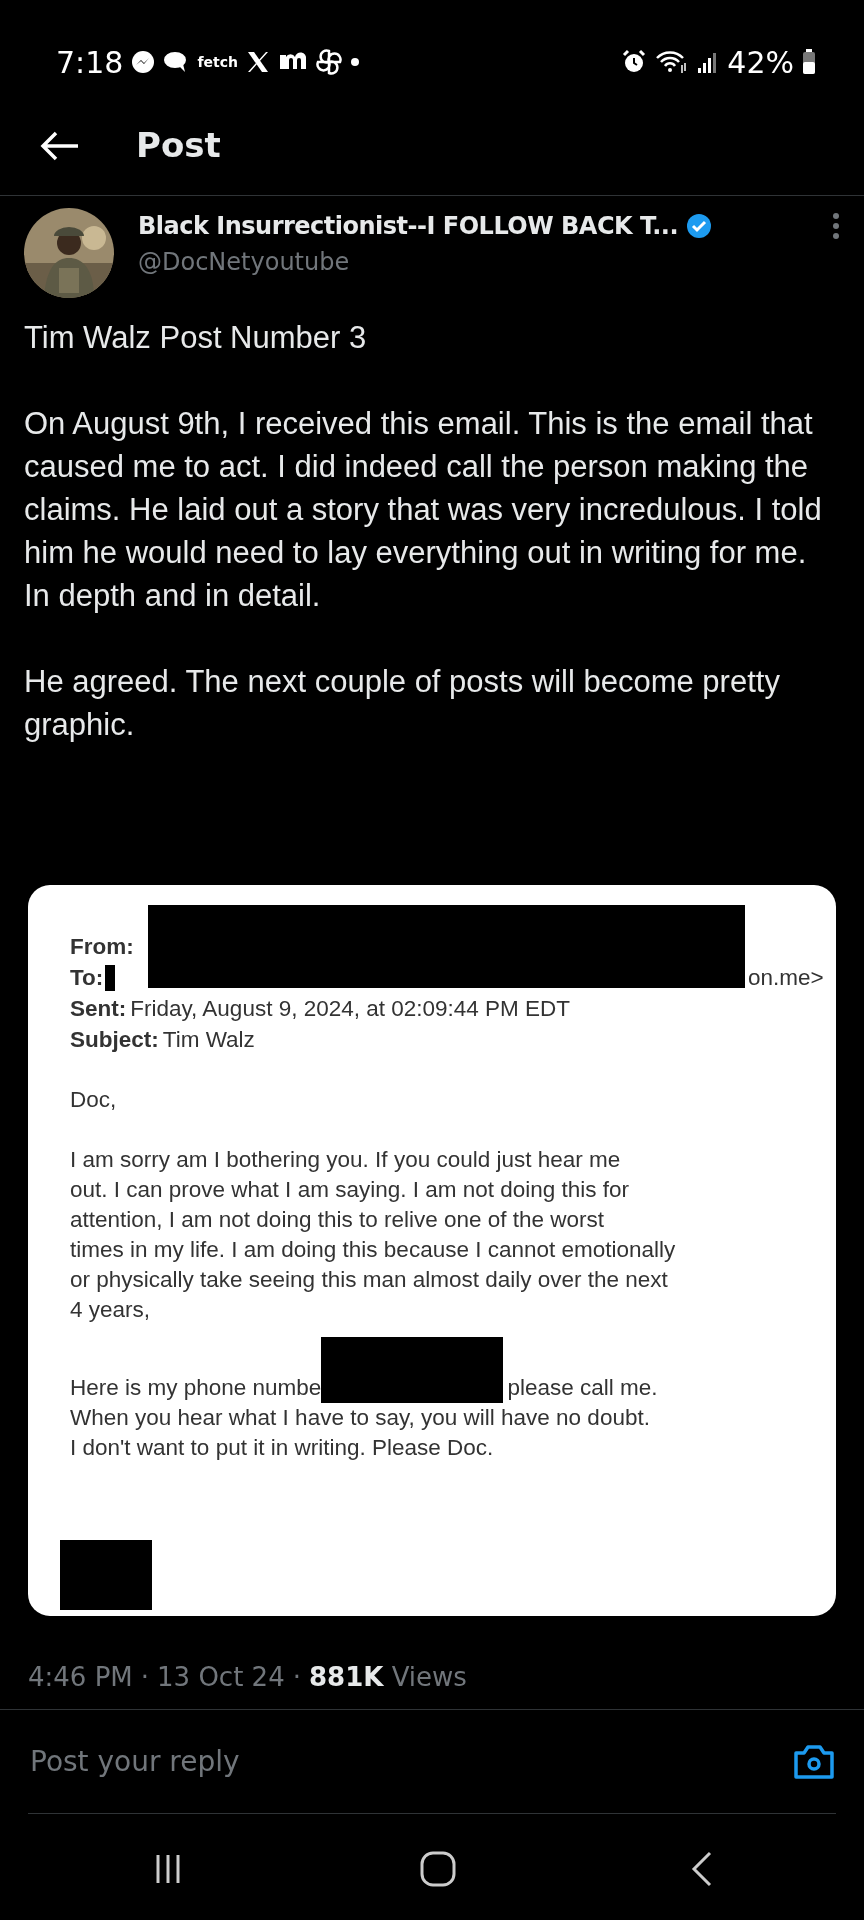 This screenshot has width=864, height=1920. What do you see at coordinates (402, 703) in the screenshot?
I see `post-paragraph: He agreed. The next couple of posts will become pretty graphic.` at bounding box center [402, 703].